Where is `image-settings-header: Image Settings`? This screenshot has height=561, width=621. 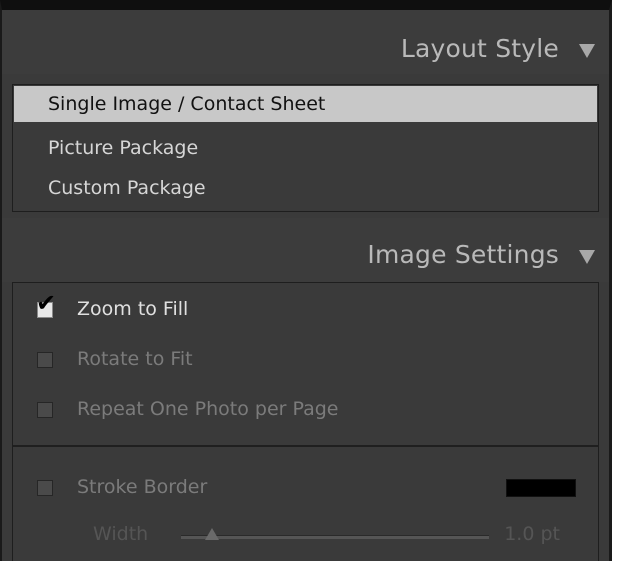 image-settings-header: Image Settings is located at coordinates (305, 250).